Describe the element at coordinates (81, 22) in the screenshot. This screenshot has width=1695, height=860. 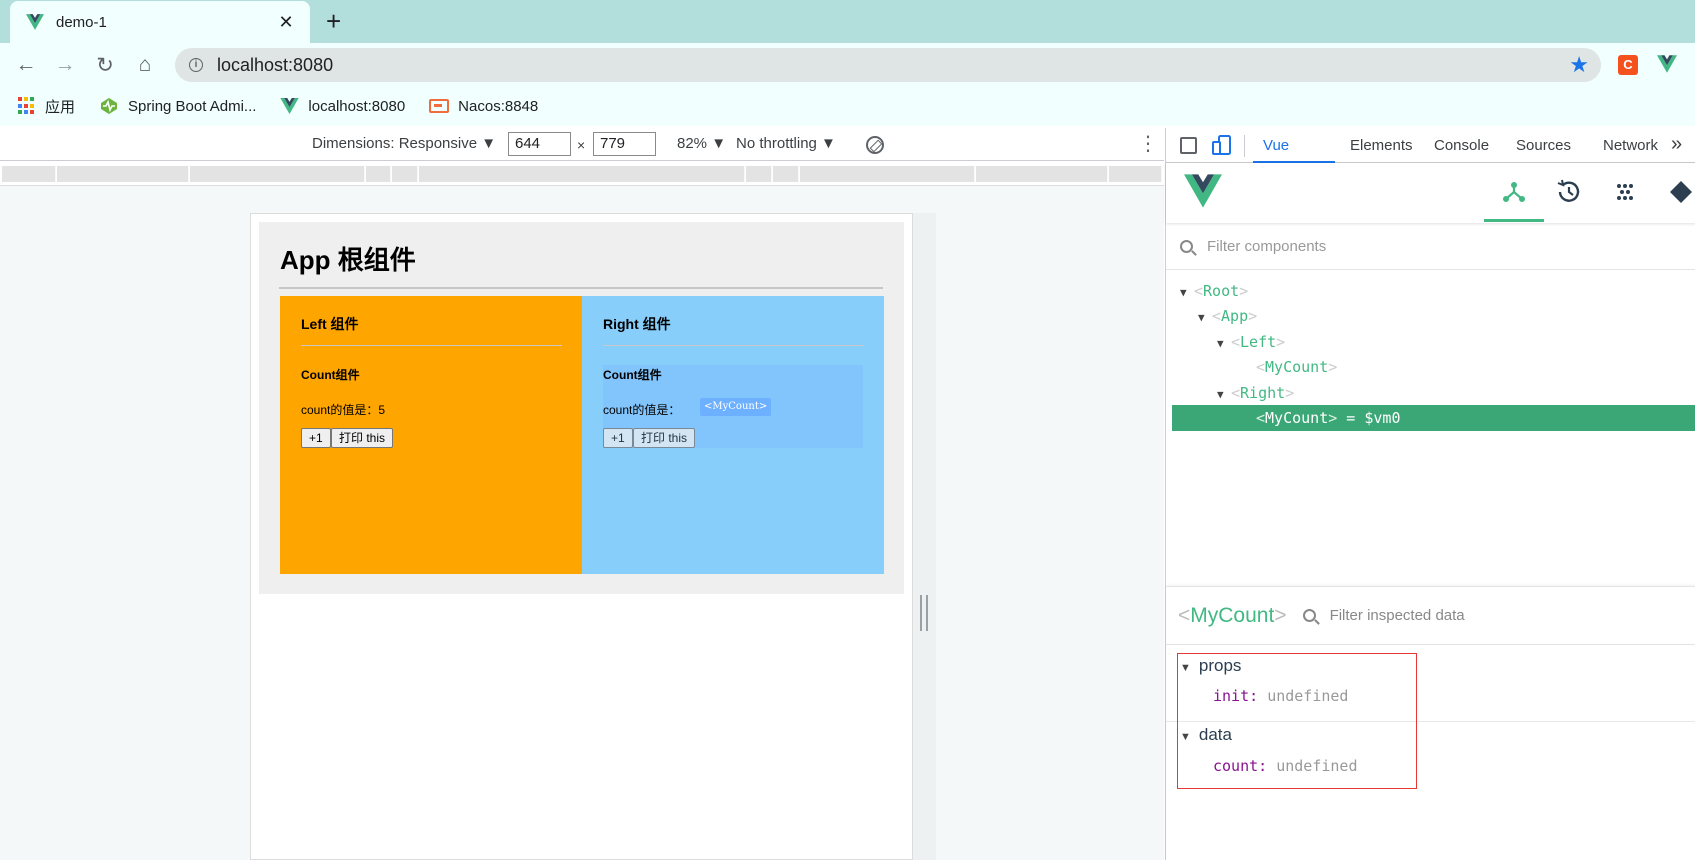
I see `tab-title: demo-1` at that location.